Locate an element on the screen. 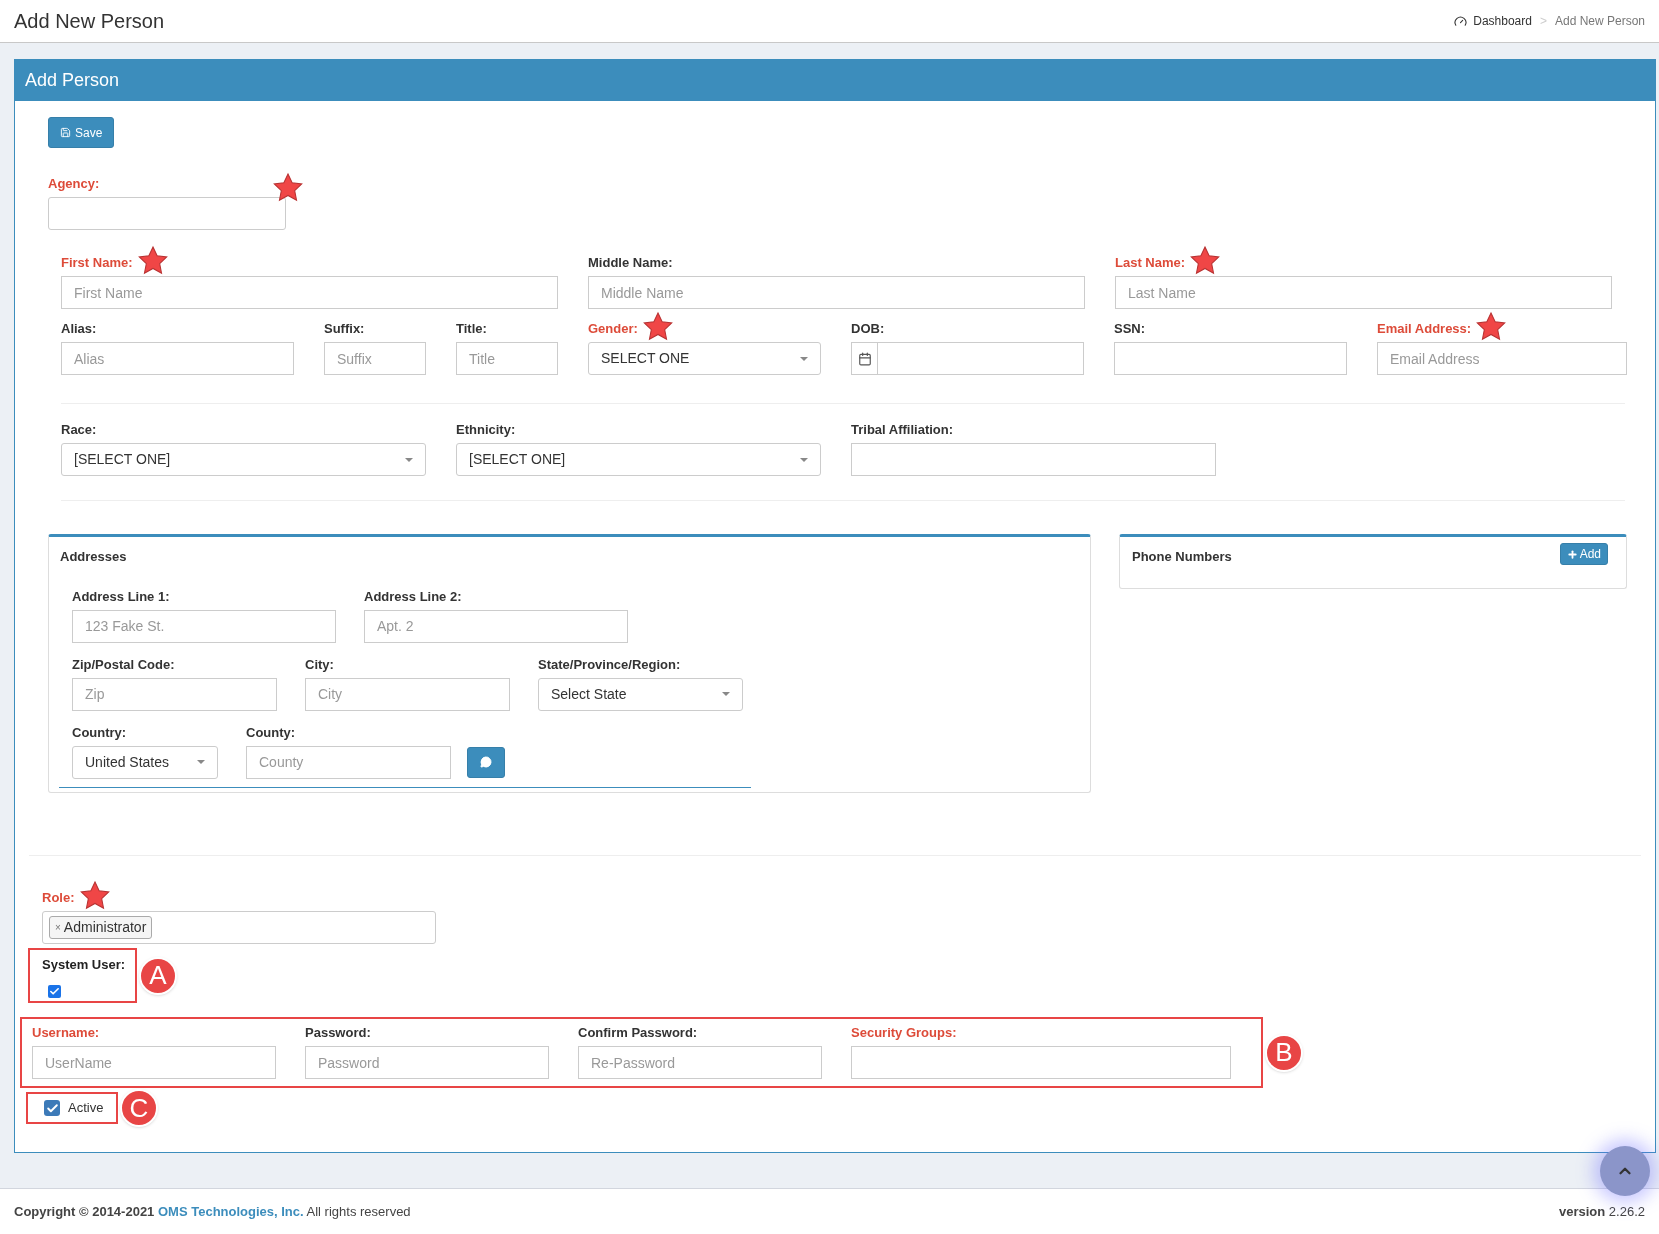 This screenshot has height=1234, width=1659. text-input: First Name is located at coordinates (309, 292).